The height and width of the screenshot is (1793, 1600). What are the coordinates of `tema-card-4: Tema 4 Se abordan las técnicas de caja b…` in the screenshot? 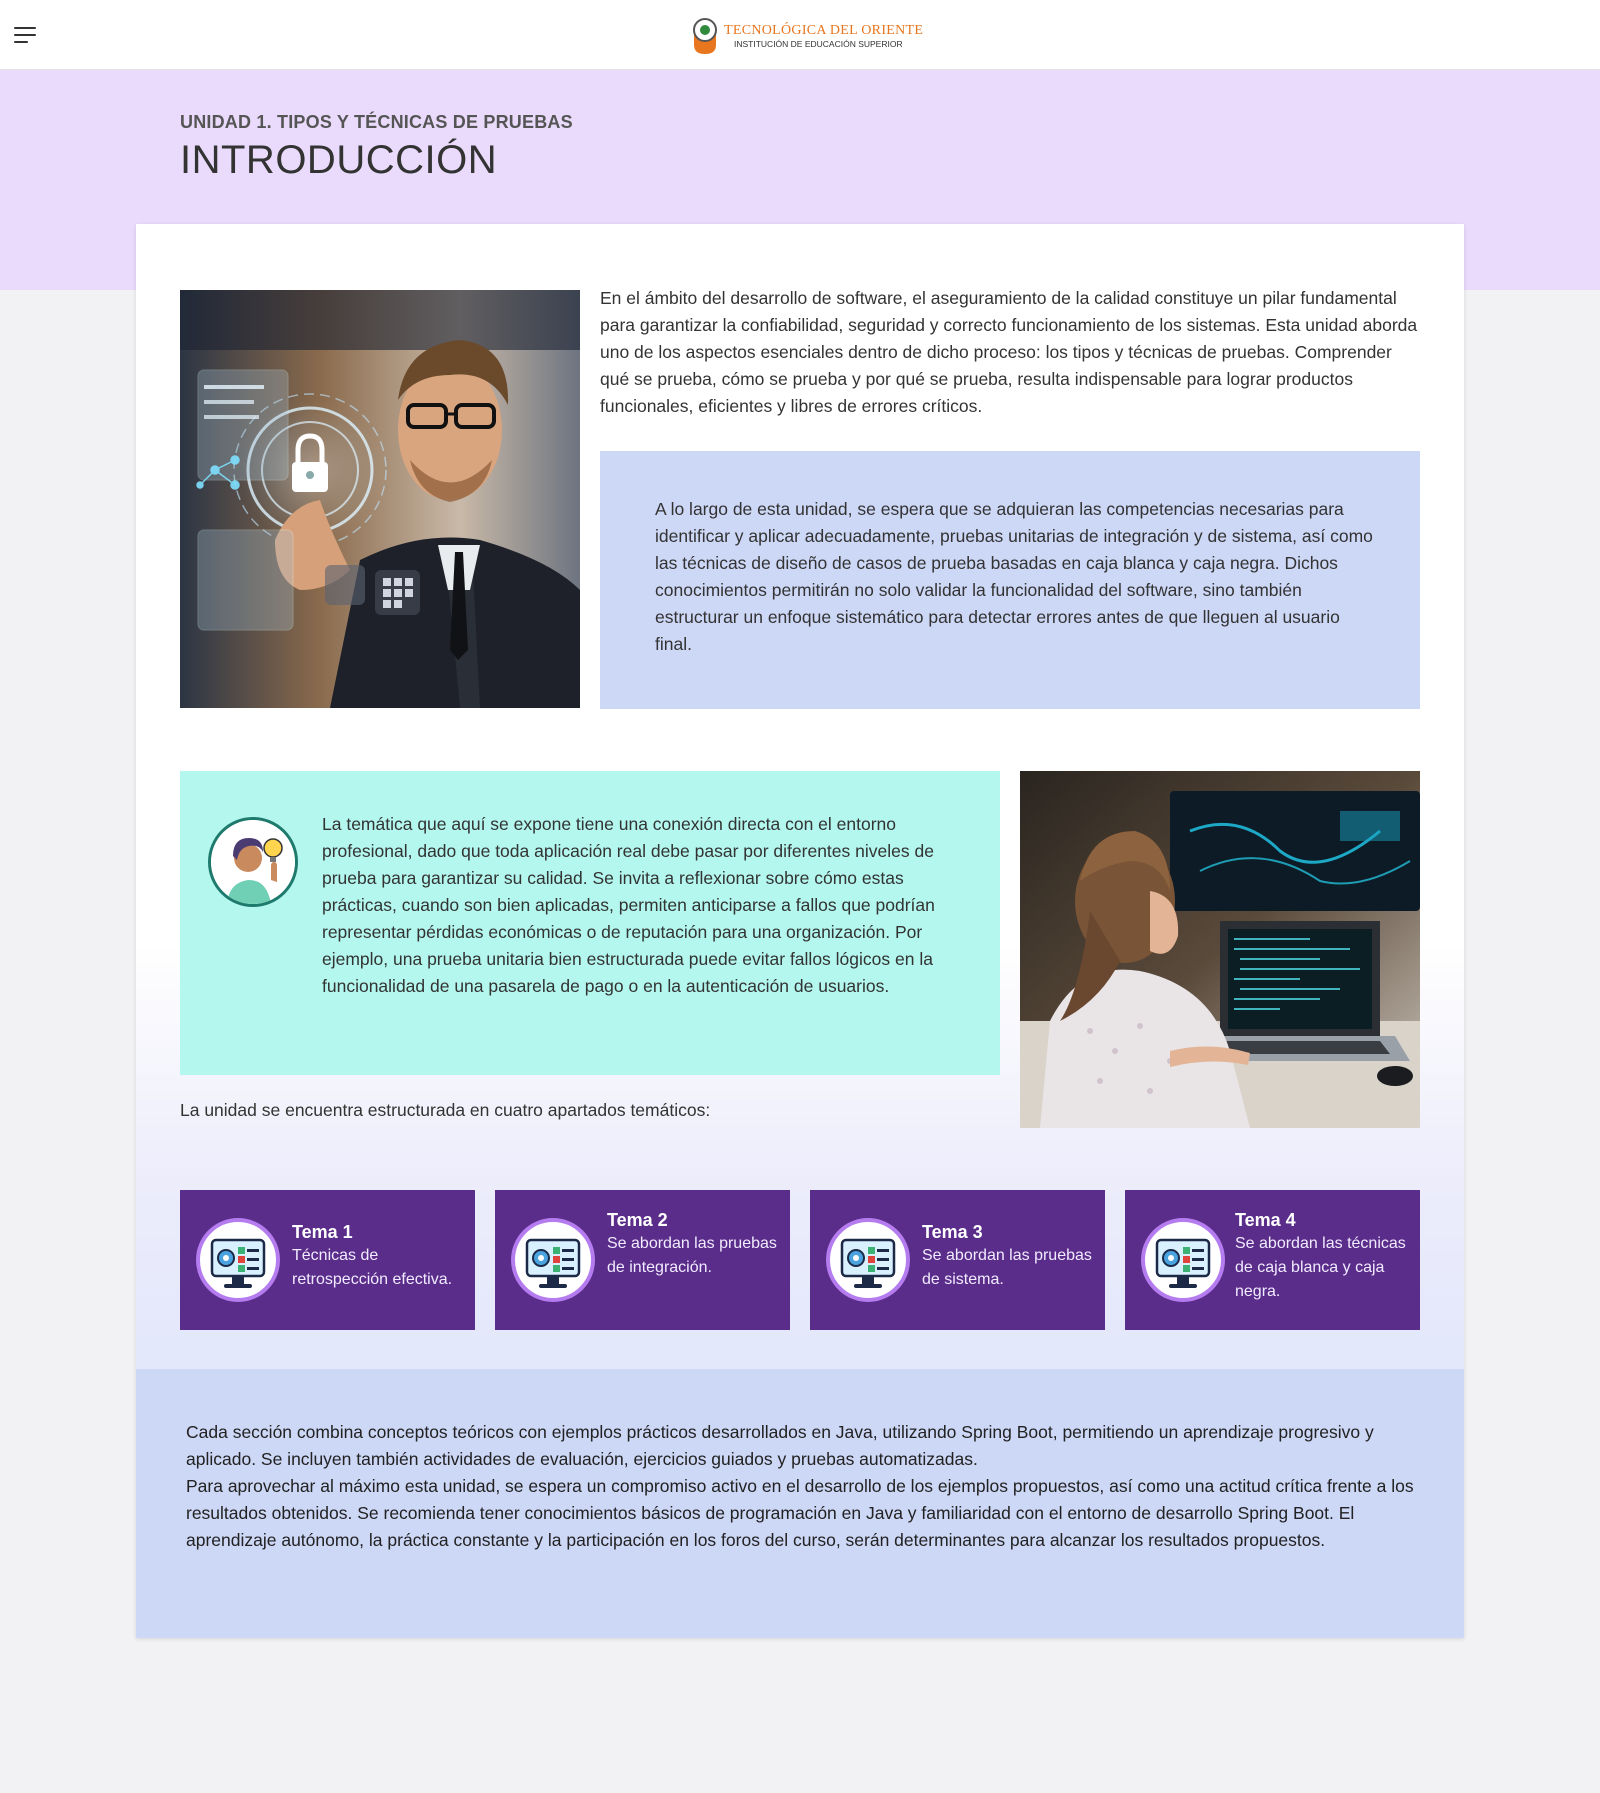 It's located at (1272, 1260).